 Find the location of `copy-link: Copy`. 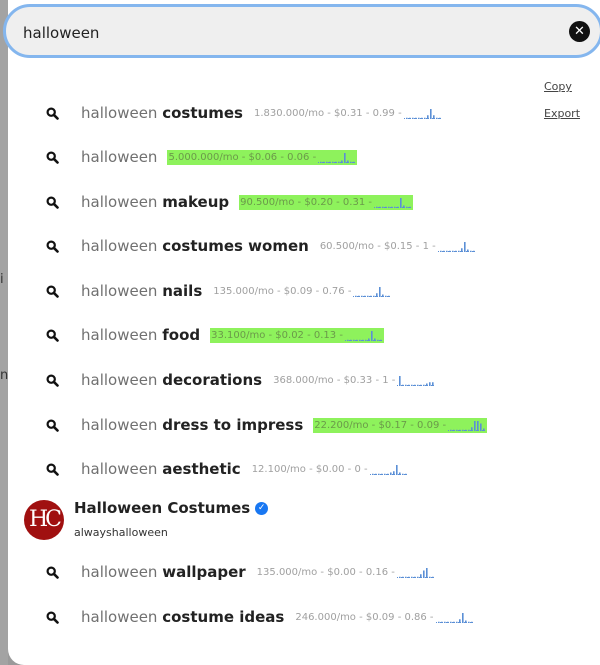

copy-link: Copy is located at coordinates (558, 86).